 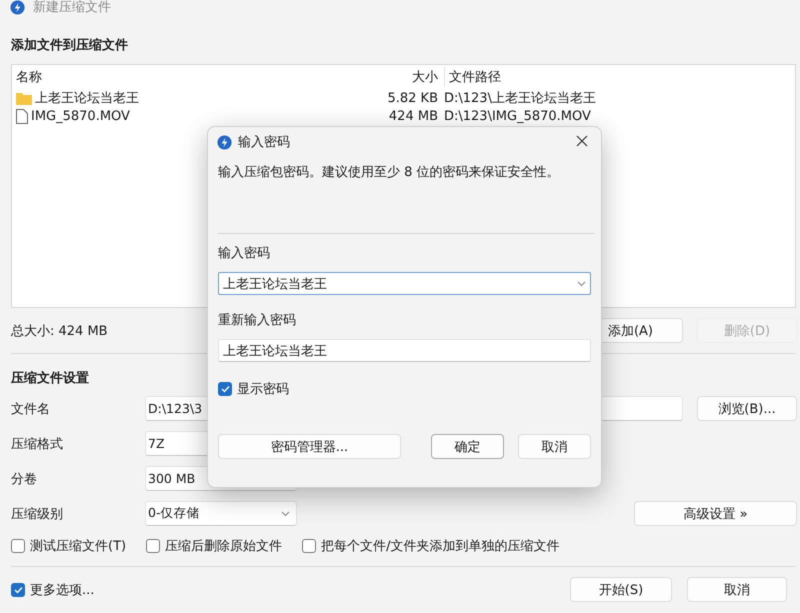 I want to click on file-icon, so click(x=22, y=116).